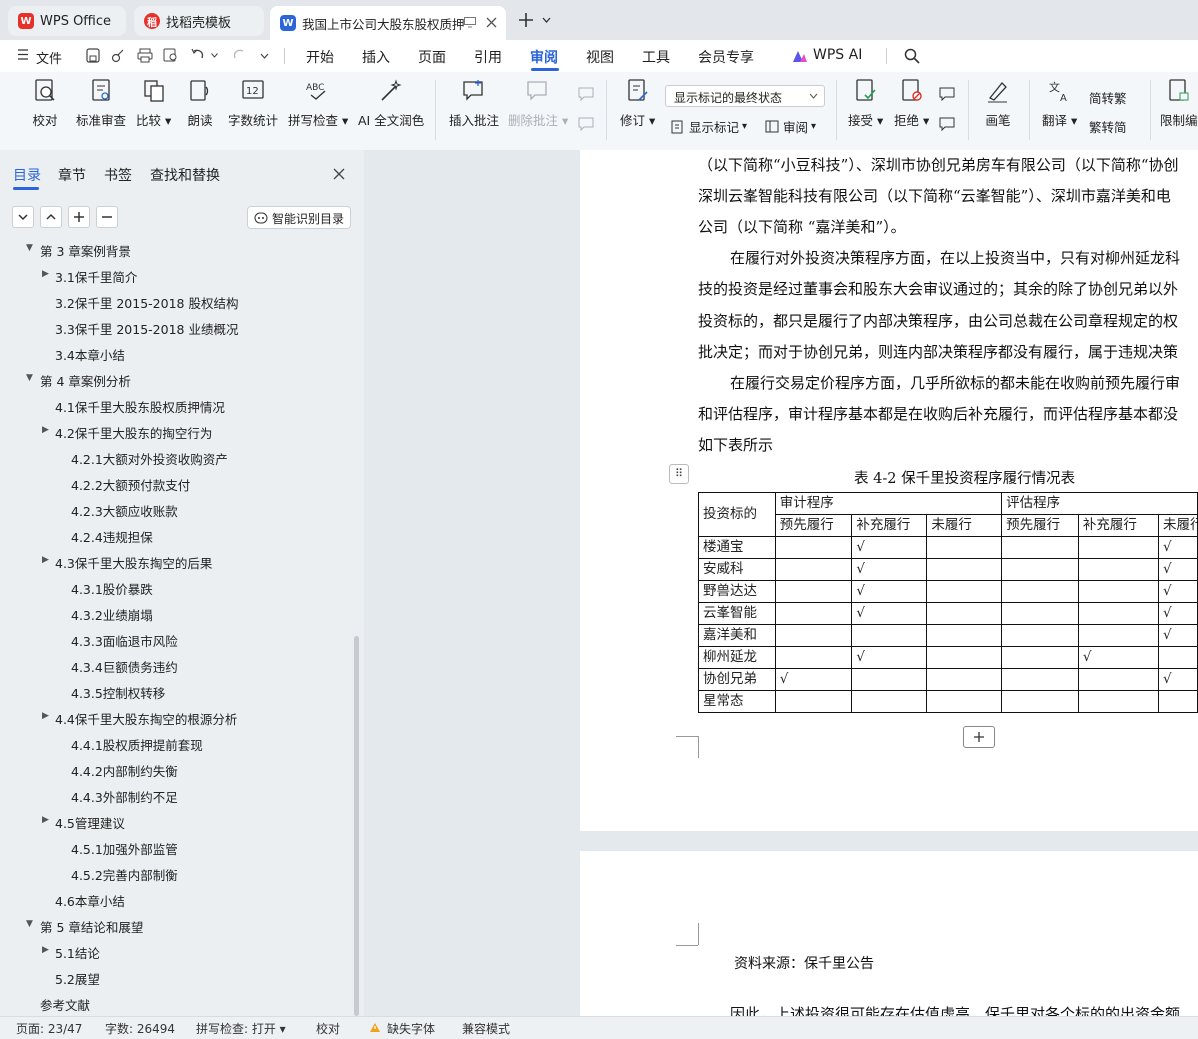  Describe the element at coordinates (1108, 126) in the screenshot. I see `to-simplified-button: 繁转简` at that location.